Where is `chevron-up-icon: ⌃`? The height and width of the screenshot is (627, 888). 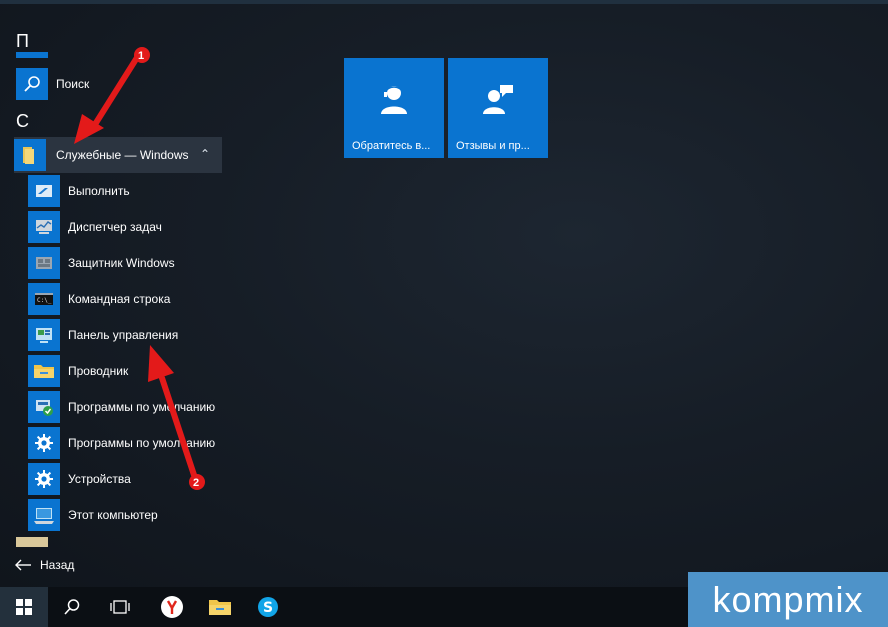 chevron-up-icon: ⌃ is located at coordinates (204, 154).